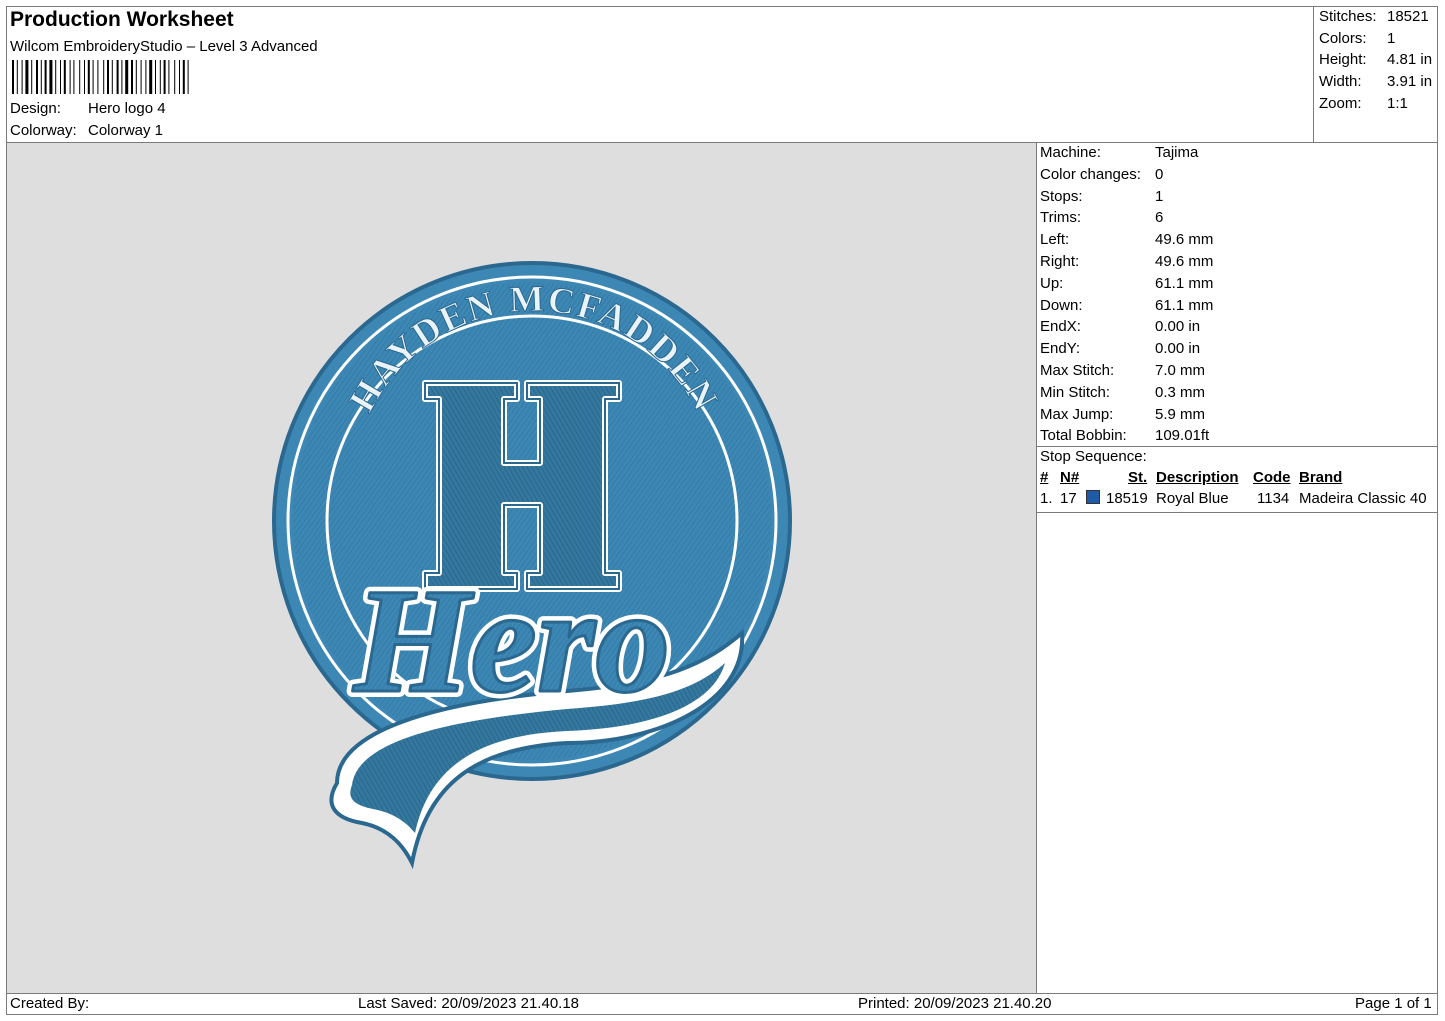  Describe the element at coordinates (1036, 568) in the screenshot. I see `sidebar-divider` at that location.